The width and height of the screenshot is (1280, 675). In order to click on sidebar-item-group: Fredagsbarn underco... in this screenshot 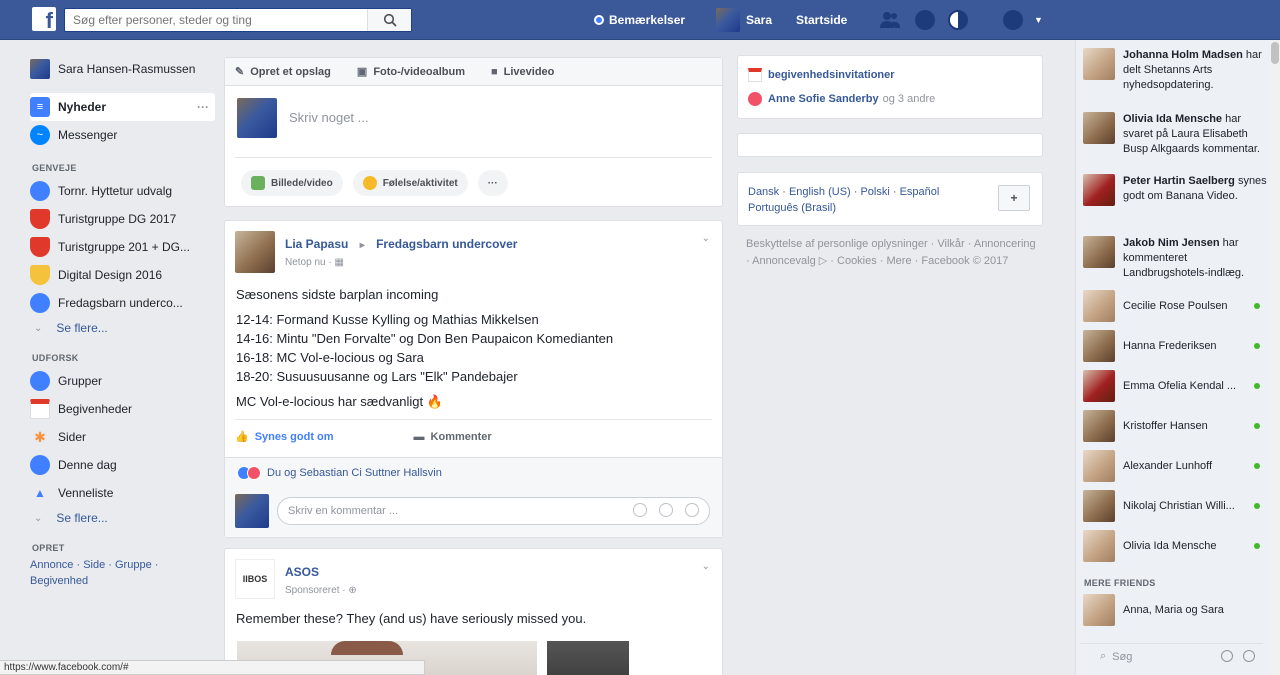, I will do `click(122, 303)`.